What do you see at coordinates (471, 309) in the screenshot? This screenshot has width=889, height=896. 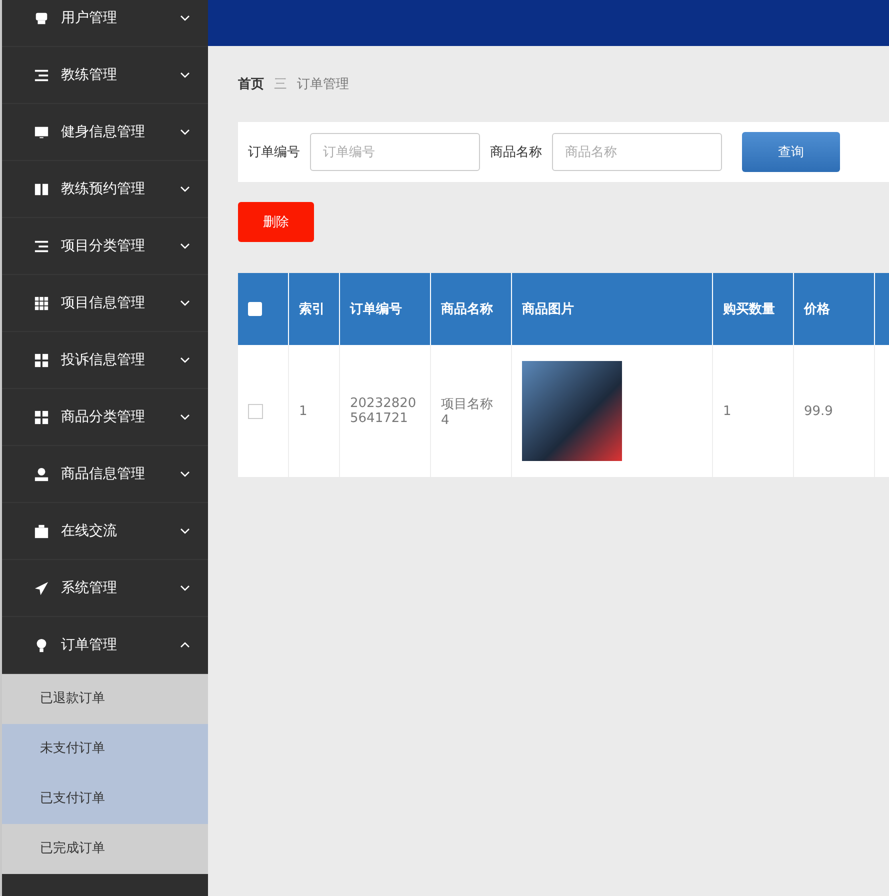 I see `column-header: 商品名称` at bounding box center [471, 309].